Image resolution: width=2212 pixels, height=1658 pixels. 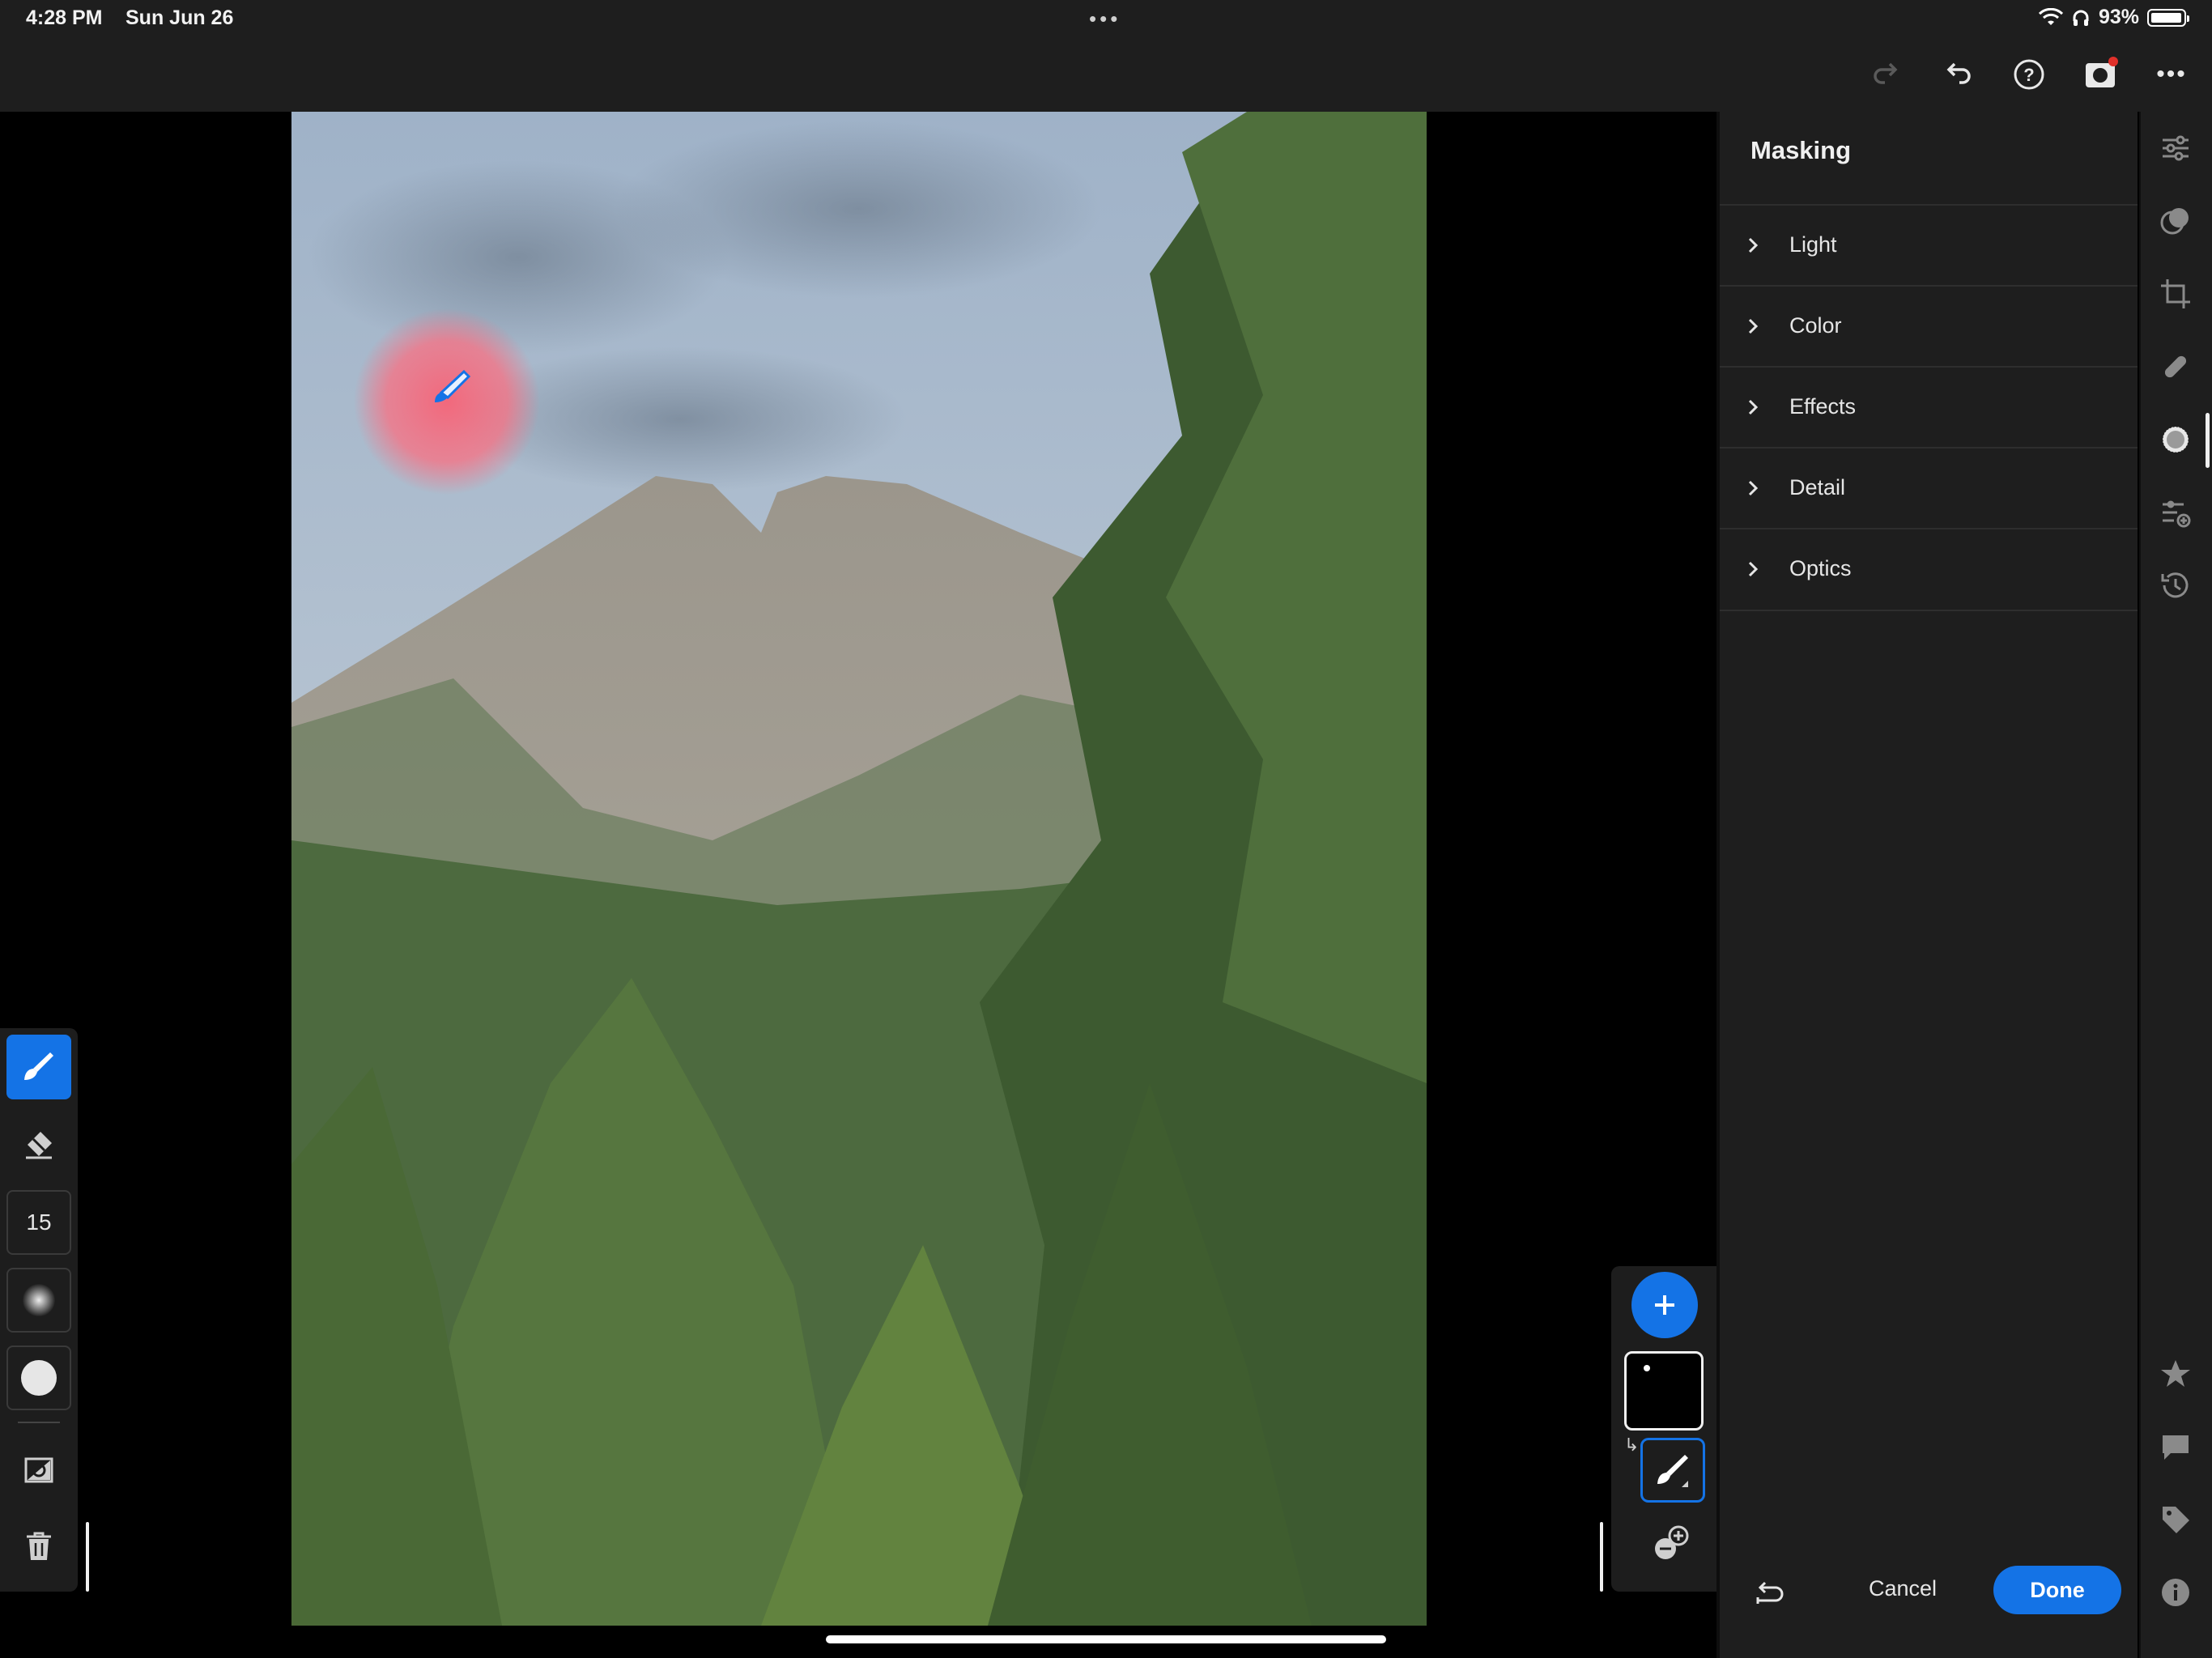 What do you see at coordinates (2176, 1446) in the screenshot?
I see `comment-icon` at bounding box center [2176, 1446].